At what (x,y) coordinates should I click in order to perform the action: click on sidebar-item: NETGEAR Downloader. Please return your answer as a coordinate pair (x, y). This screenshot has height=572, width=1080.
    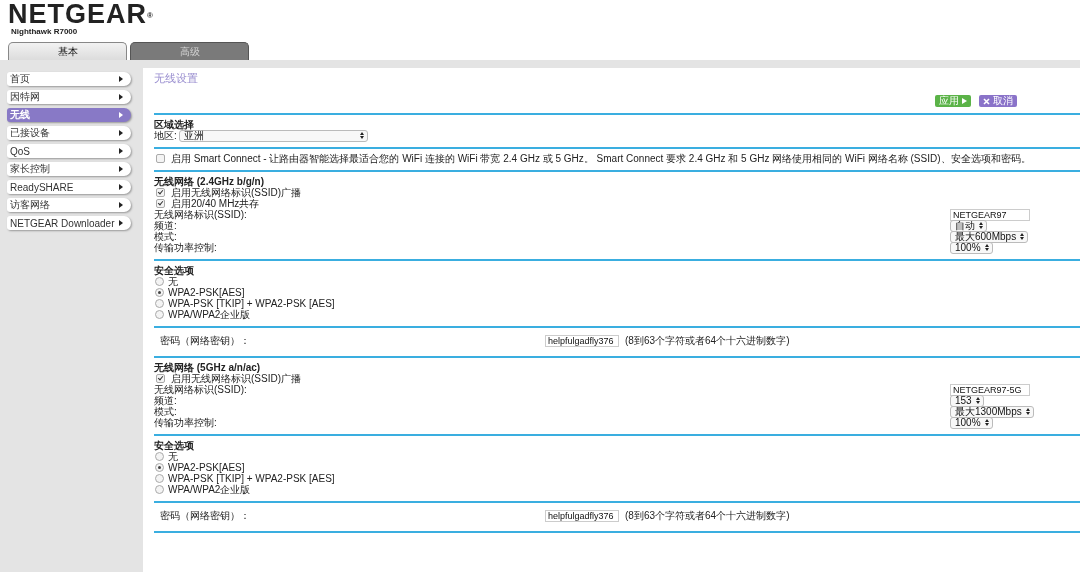
    Looking at the image, I should click on (69, 223).